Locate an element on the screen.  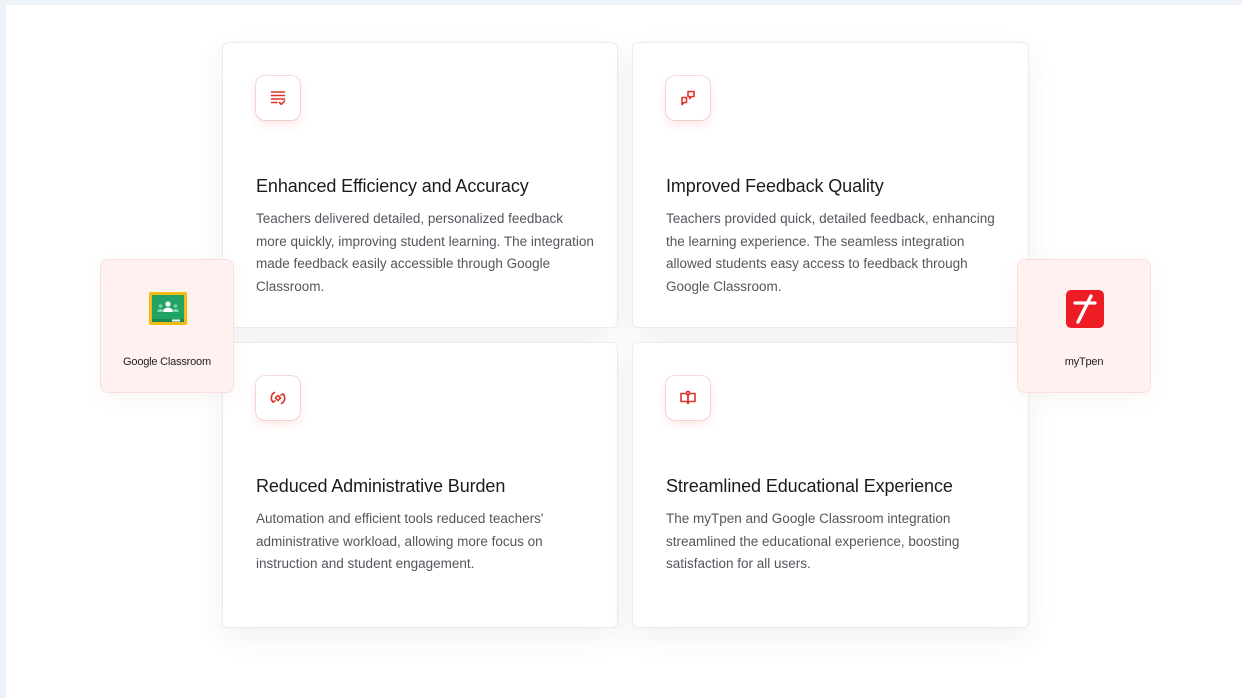
card-title: Streamlined Educational Experience is located at coordinates (809, 486).